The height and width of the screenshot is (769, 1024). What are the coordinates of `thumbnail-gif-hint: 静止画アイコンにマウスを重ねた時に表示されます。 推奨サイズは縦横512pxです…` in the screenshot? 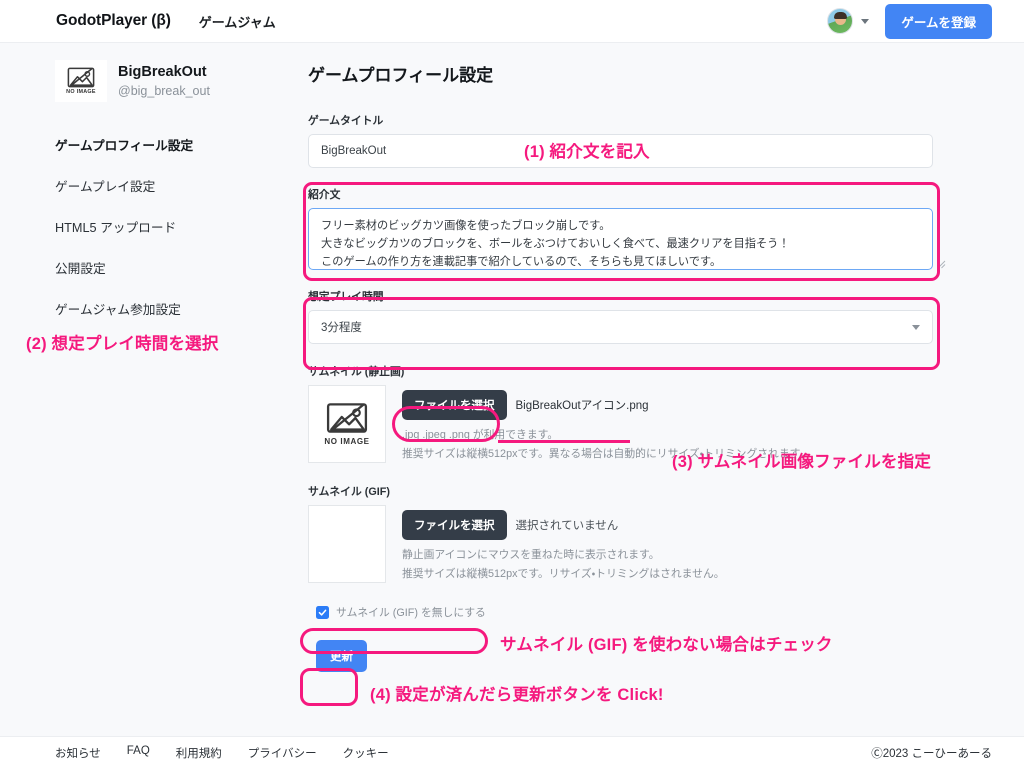 It's located at (563, 564).